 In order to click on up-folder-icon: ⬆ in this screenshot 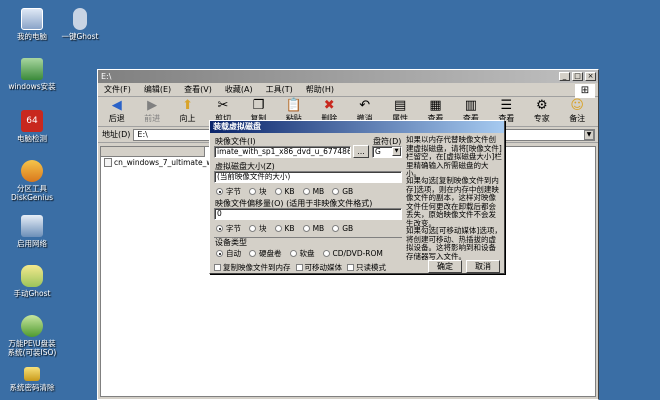, I will do `click(187, 105)`.